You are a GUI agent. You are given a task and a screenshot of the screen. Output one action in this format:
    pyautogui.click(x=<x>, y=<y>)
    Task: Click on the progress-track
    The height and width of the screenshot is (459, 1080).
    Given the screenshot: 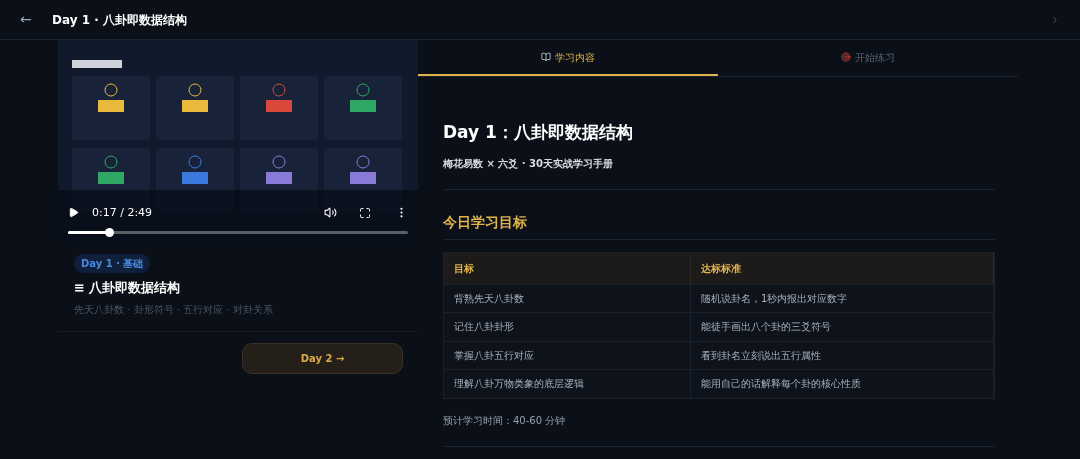 What is the action you would take?
    pyautogui.click(x=238, y=232)
    